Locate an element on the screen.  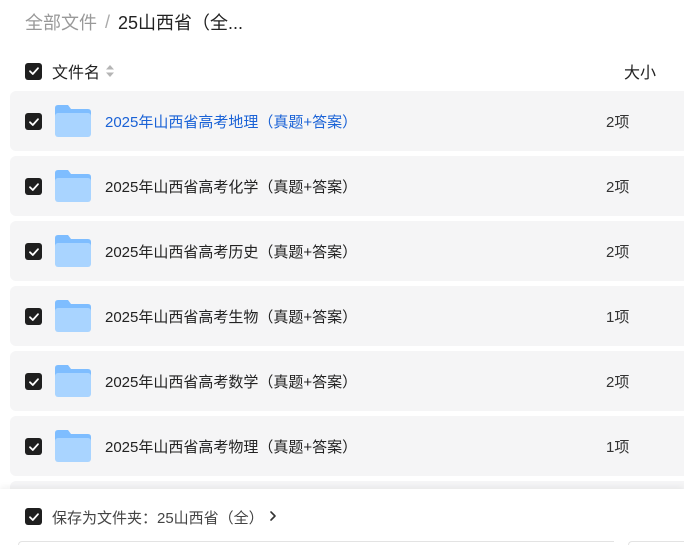
file-name: 2025年山西省高考历史（真题+答案） is located at coordinates (231, 251).